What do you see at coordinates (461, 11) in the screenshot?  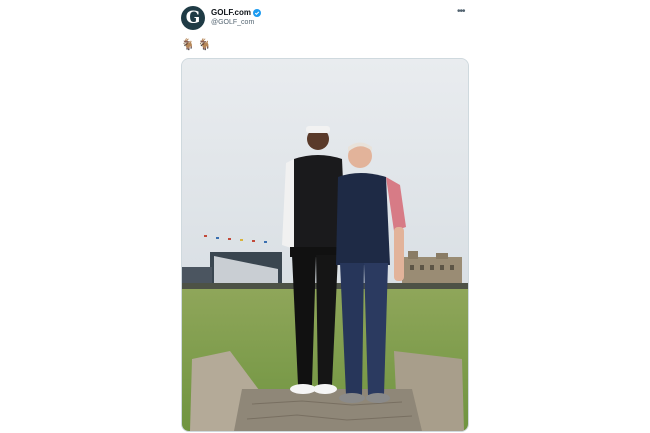 I see `more-options-icon: •••` at bounding box center [461, 11].